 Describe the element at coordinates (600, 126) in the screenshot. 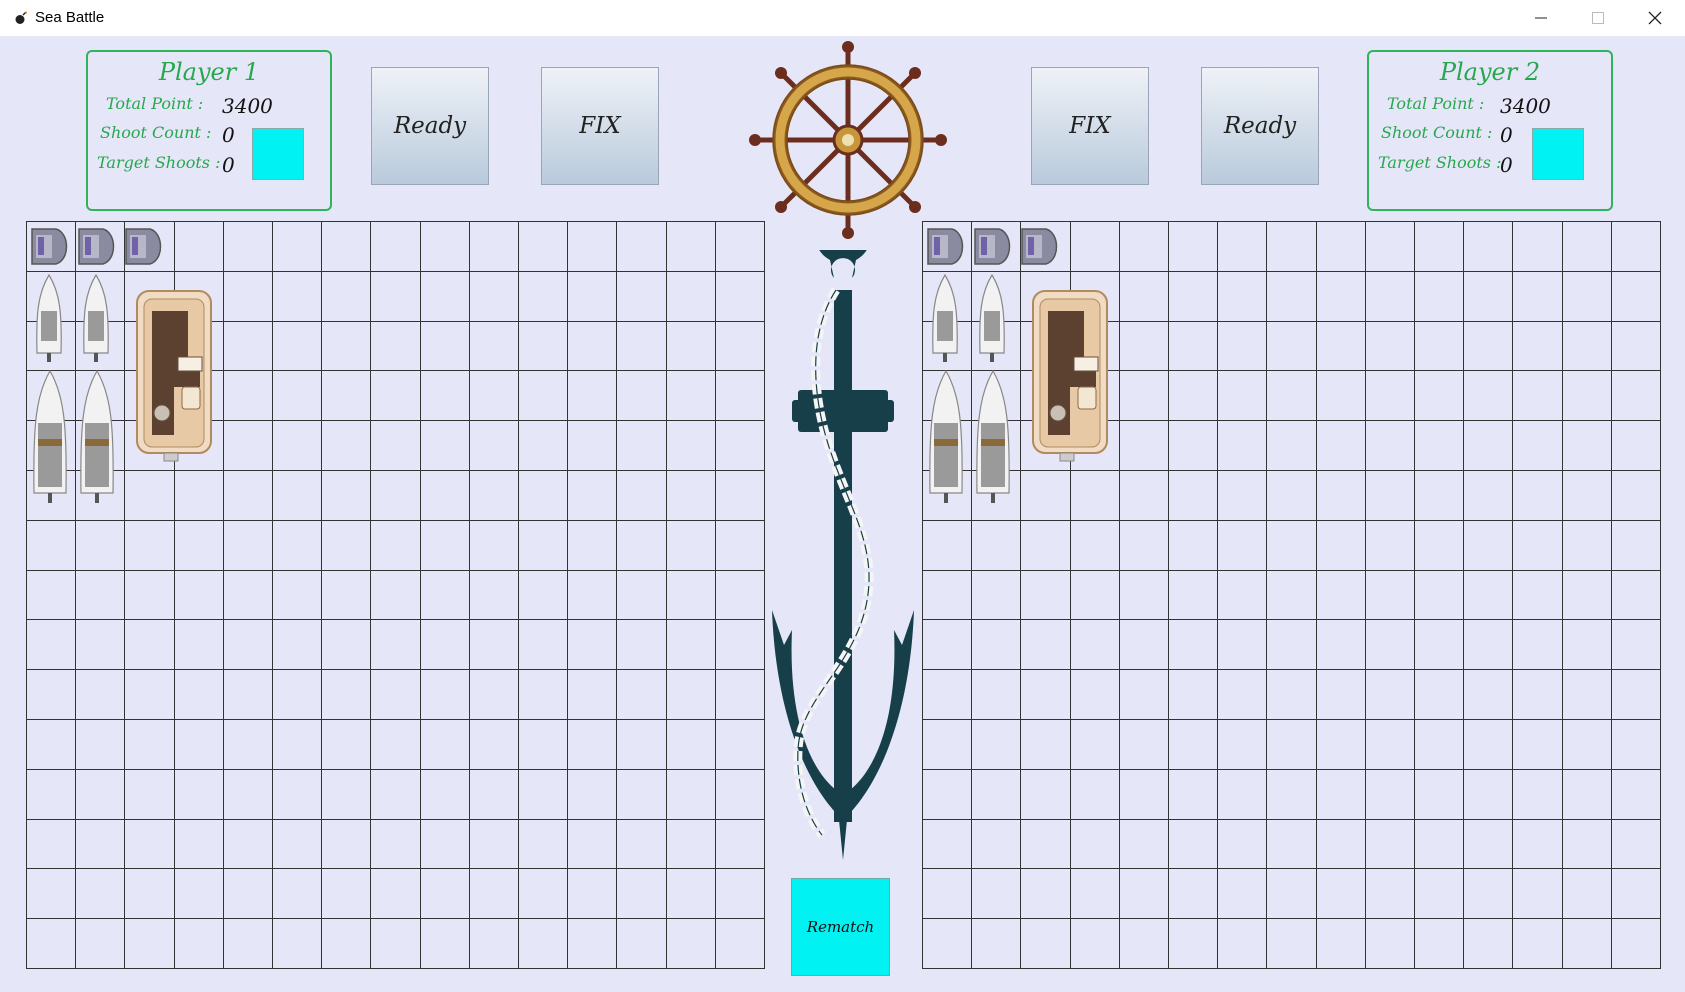

I see `player-1-fix-button: FIX` at that location.